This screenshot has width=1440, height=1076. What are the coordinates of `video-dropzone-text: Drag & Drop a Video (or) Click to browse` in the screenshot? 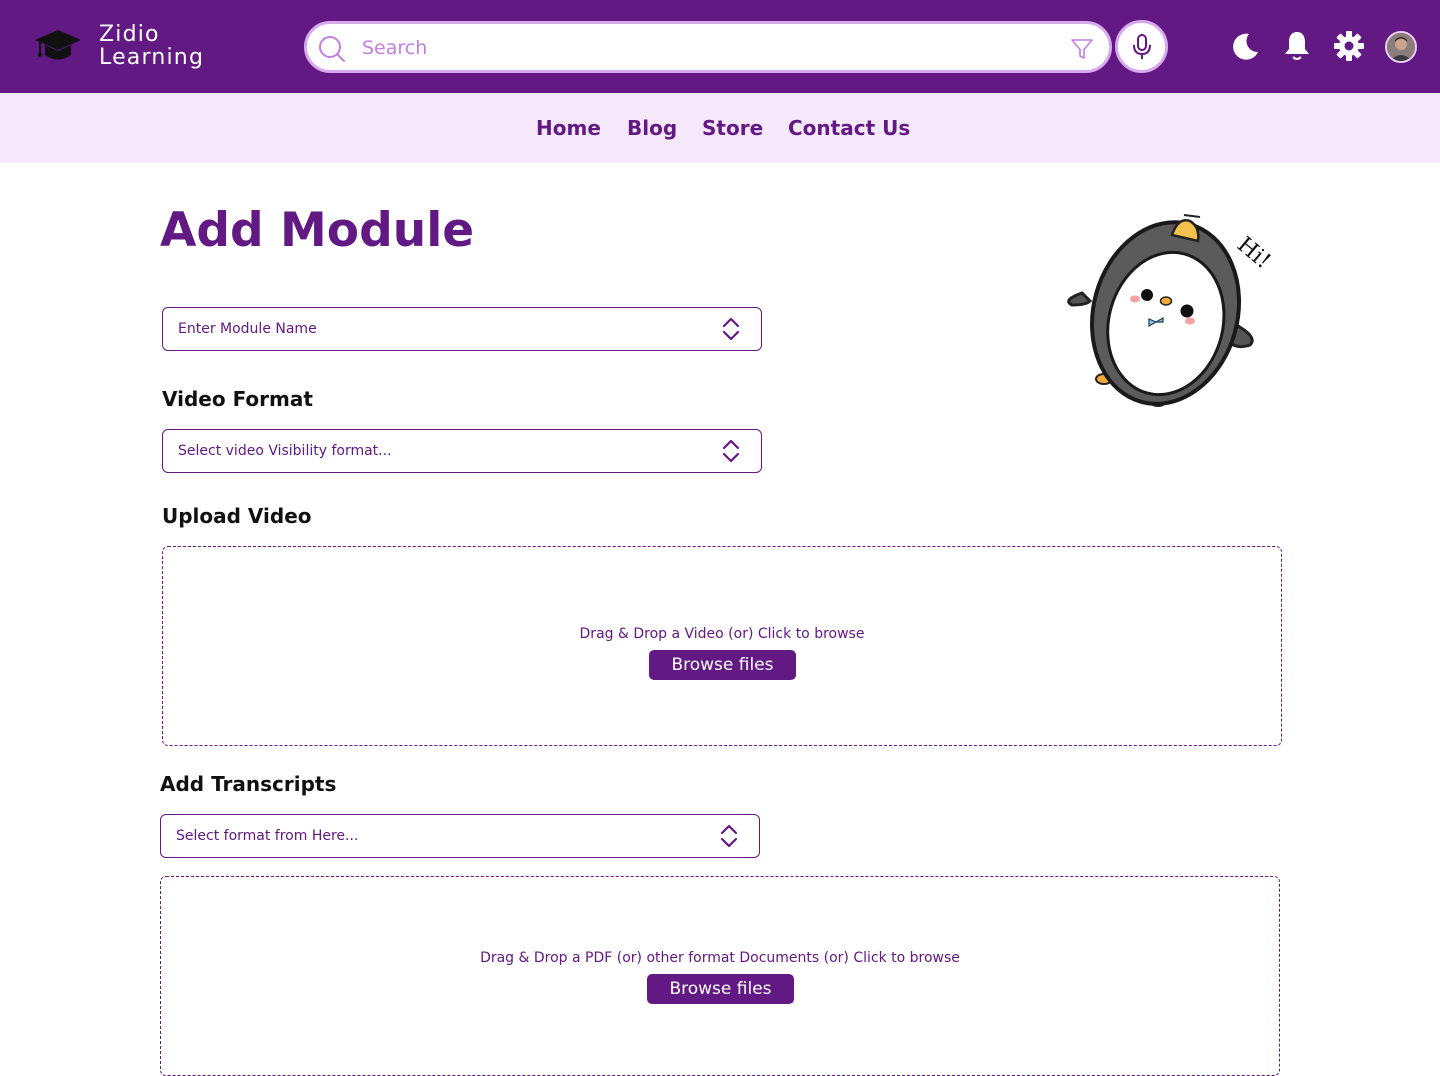 It's located at (722, 634).